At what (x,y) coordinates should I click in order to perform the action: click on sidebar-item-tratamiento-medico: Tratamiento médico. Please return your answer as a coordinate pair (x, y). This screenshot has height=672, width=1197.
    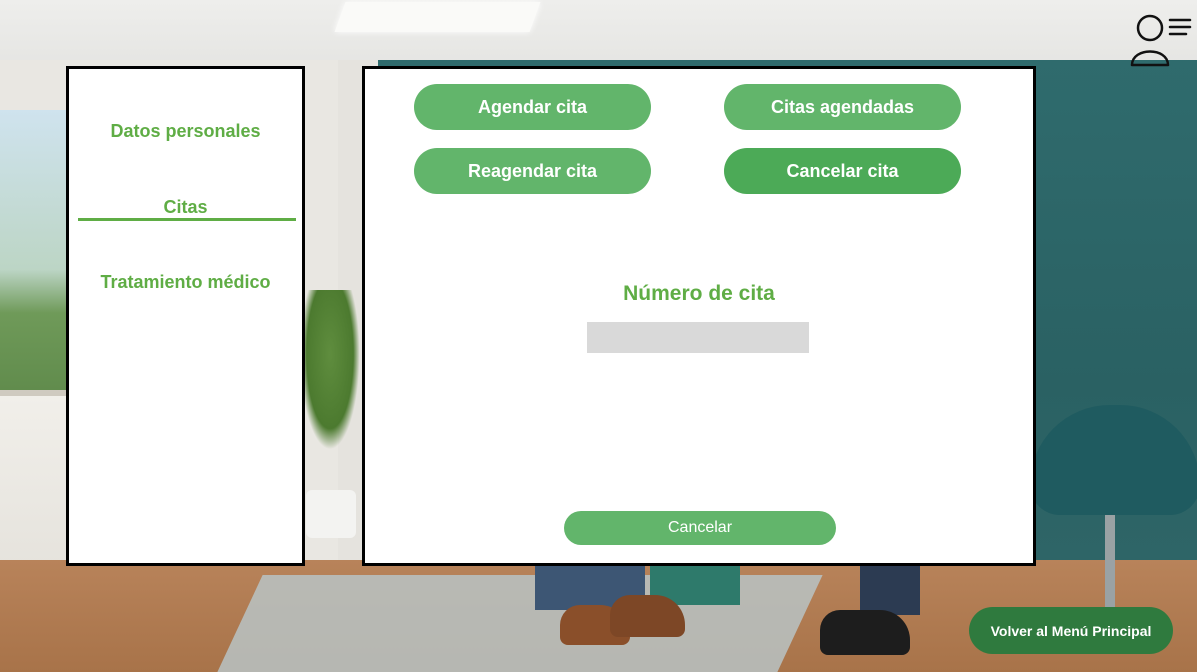
    Looking at the image, I should click on (185, 282).